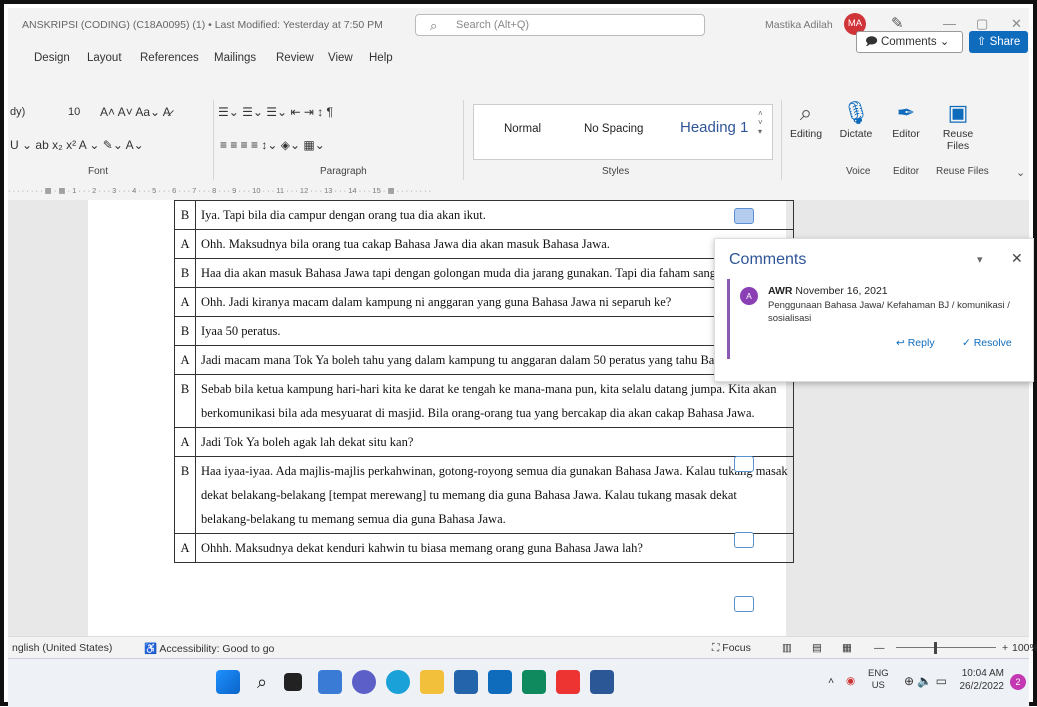 This screenshot has width=1037, height=707. What do you see at coordinates (432, 682) in the screenshot?
I see `file-explorer-icon` at bounding box center [432, 682].